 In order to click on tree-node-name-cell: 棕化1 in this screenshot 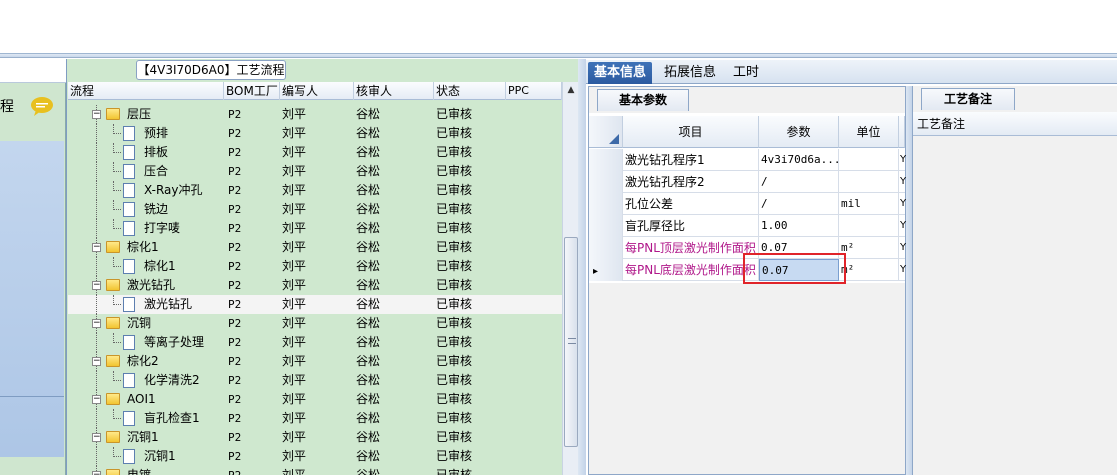, I will do `click(146, 266)`.